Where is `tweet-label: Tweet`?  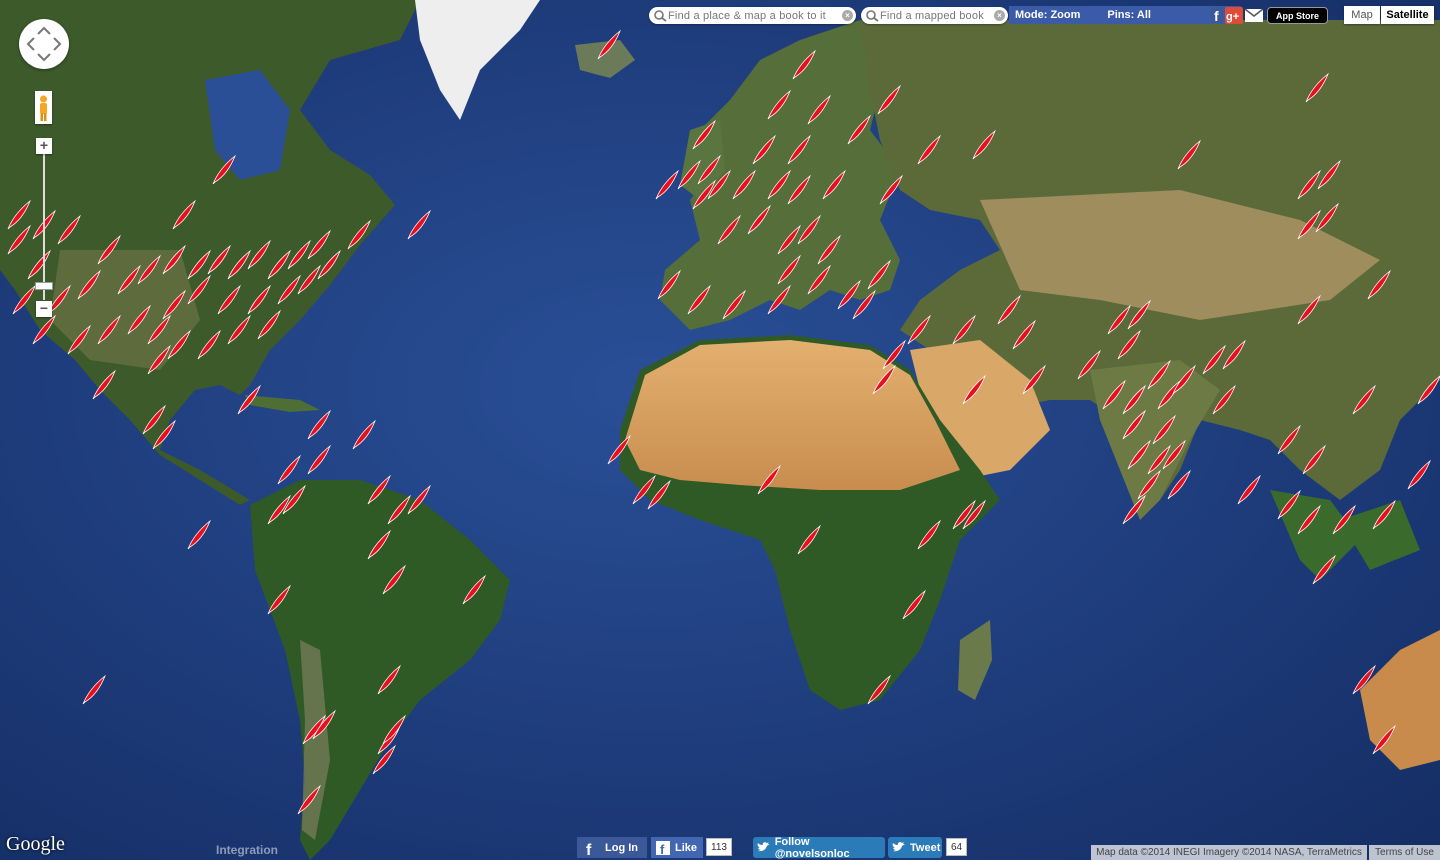 tweet-label: Tweet is located at coordinates (925, 847).